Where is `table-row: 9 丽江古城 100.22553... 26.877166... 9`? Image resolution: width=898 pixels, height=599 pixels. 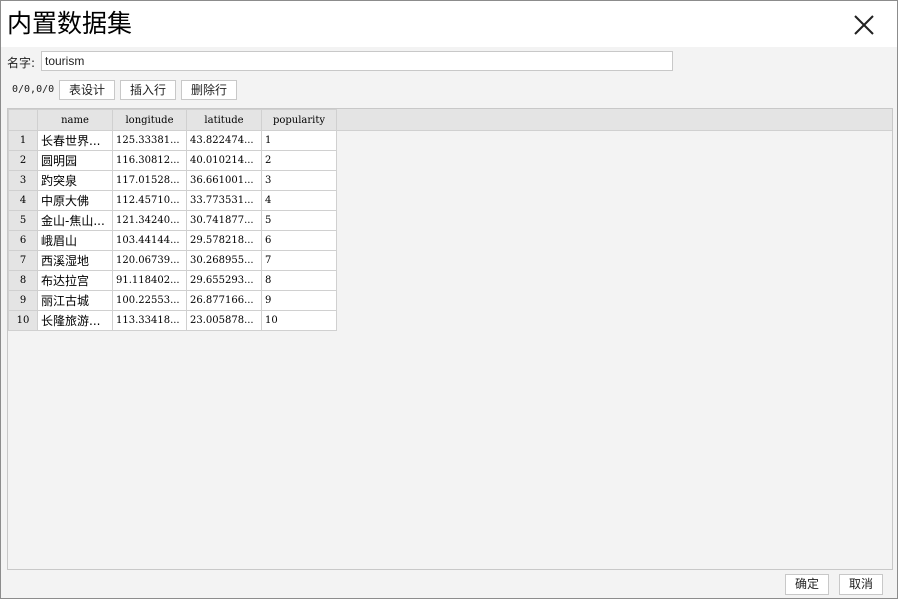 table-row: 9 丽江古城 100.22553... 26.877166... 9 is located at coordinates (172, 300).